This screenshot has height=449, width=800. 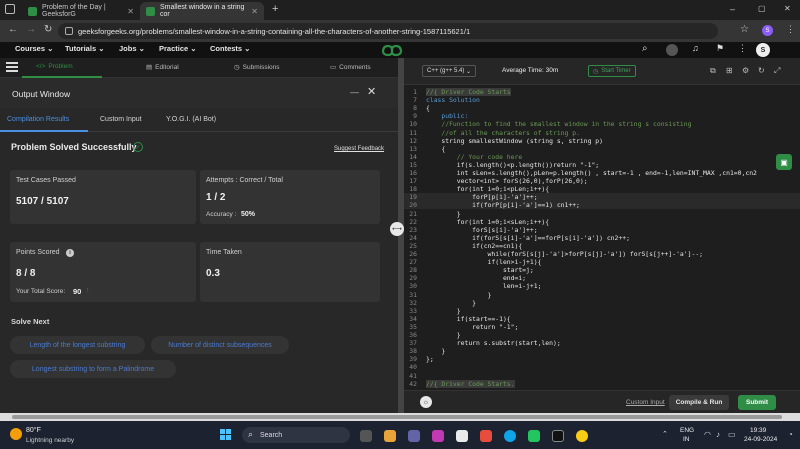 I want to click on code-line: 22 for(int i=0;i<sLen;i++){, so click(x=602, y=222).